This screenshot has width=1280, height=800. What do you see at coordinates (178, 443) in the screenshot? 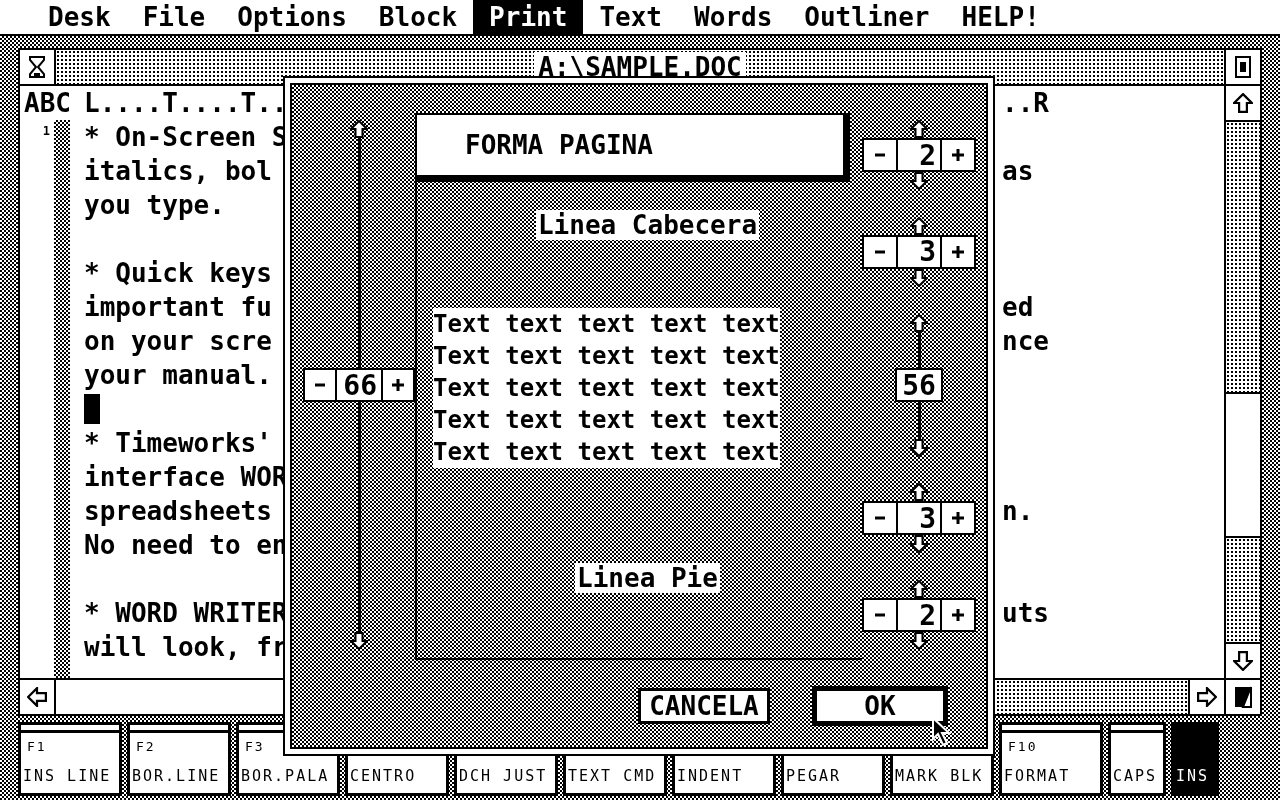
I see `document-text: * Timeworks'` at bounding box center [178, 443].